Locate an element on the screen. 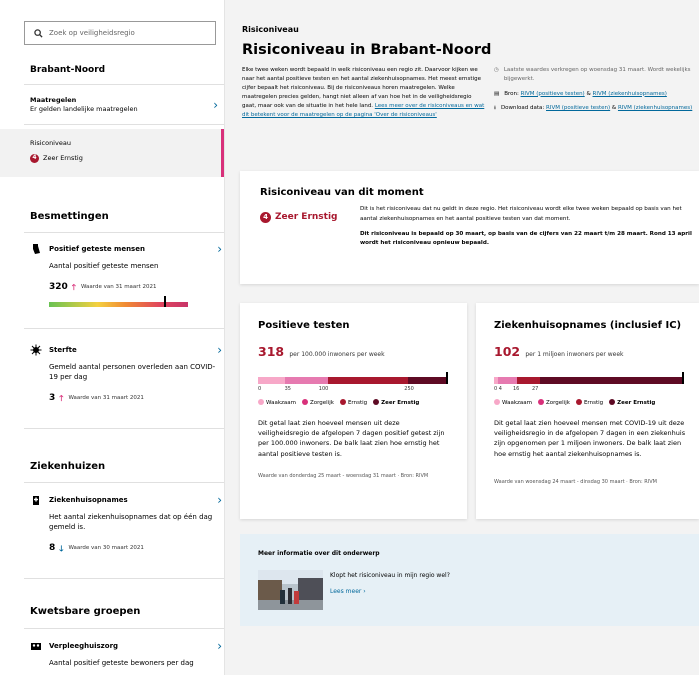  nav-risiconiveau: Risiconiveau 4 Zeer Ernstig is located at coordinates (112, 153).